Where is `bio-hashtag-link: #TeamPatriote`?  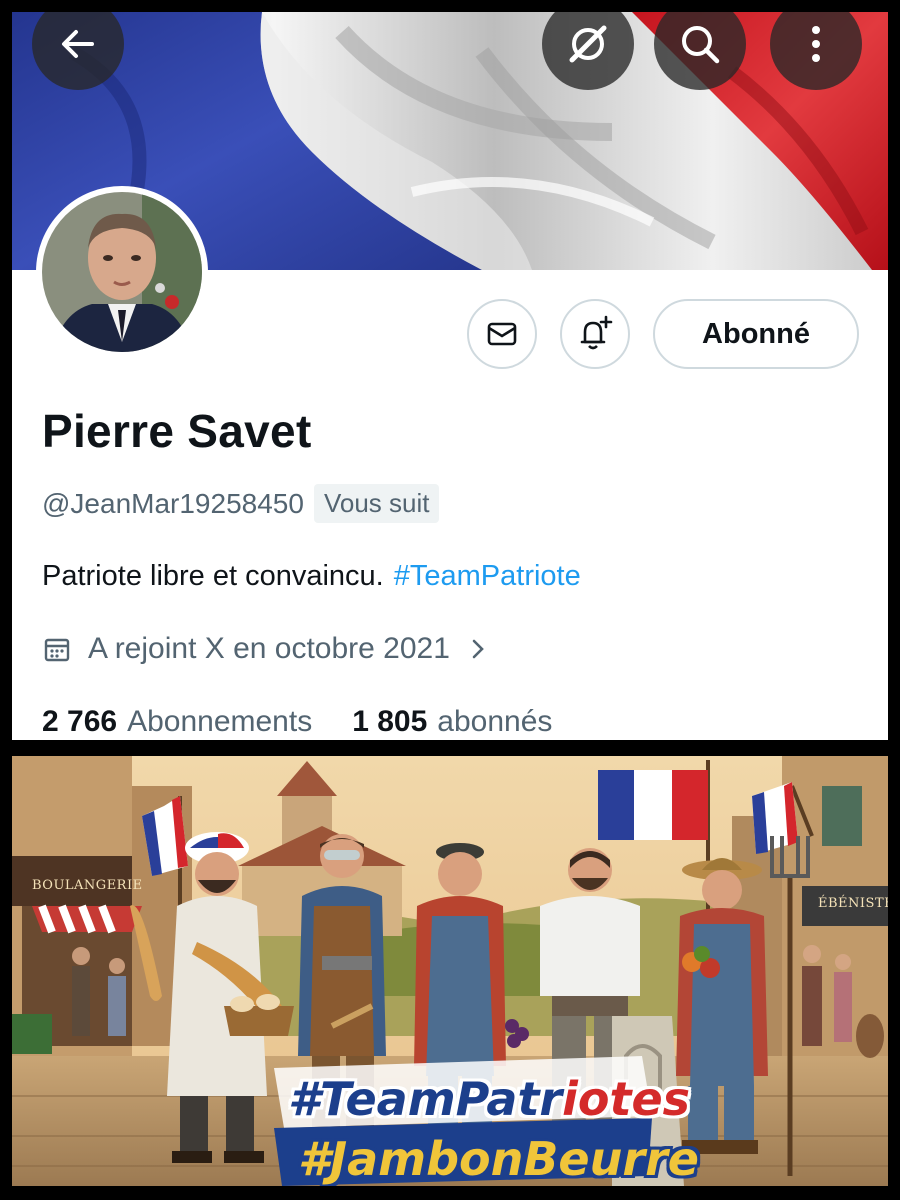 bio-hashtag-link: #TeamPatriote is located at coordinates (487, 576).